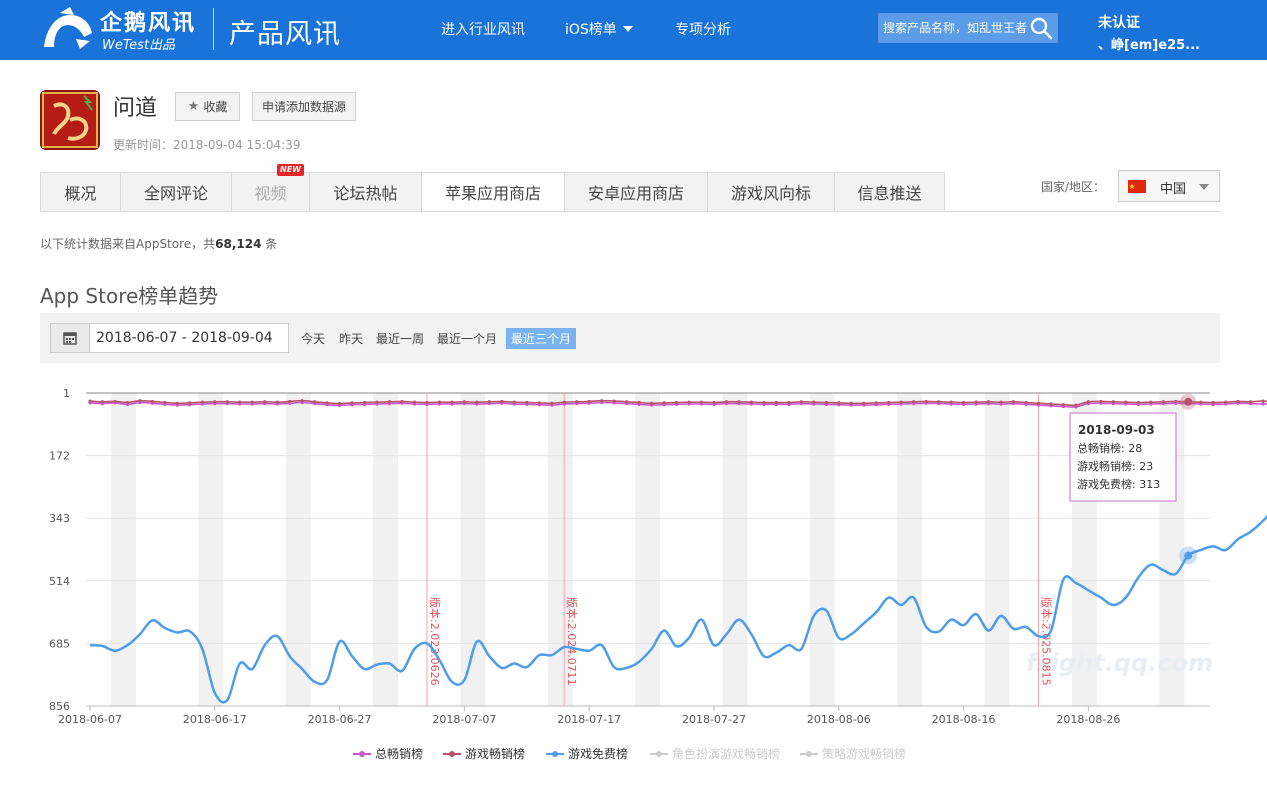  What do you see at coordinates (715, 753) in the screenshot?
I see `legend-item-rpg-grossing: 角色扮演游戏畅销榜` at bounding box center [715, 753].